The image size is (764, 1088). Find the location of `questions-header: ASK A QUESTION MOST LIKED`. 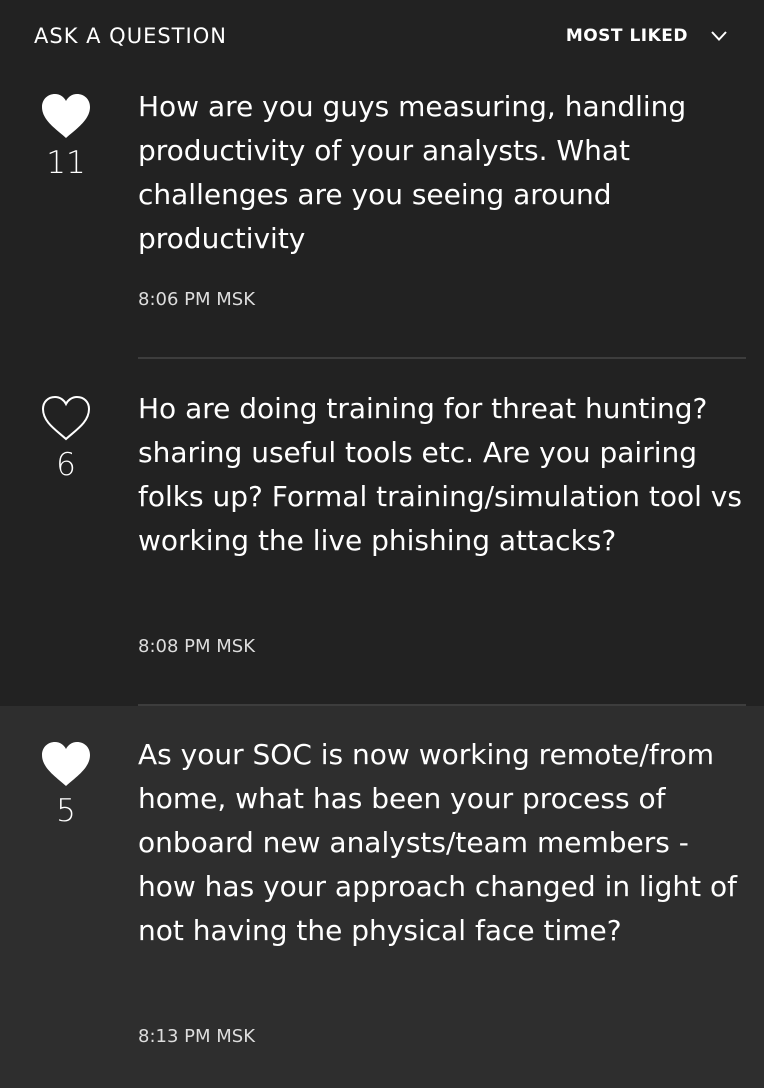

questions-header: ASK A QUESTION MOST LIKED is located at coordinates (382, 39).